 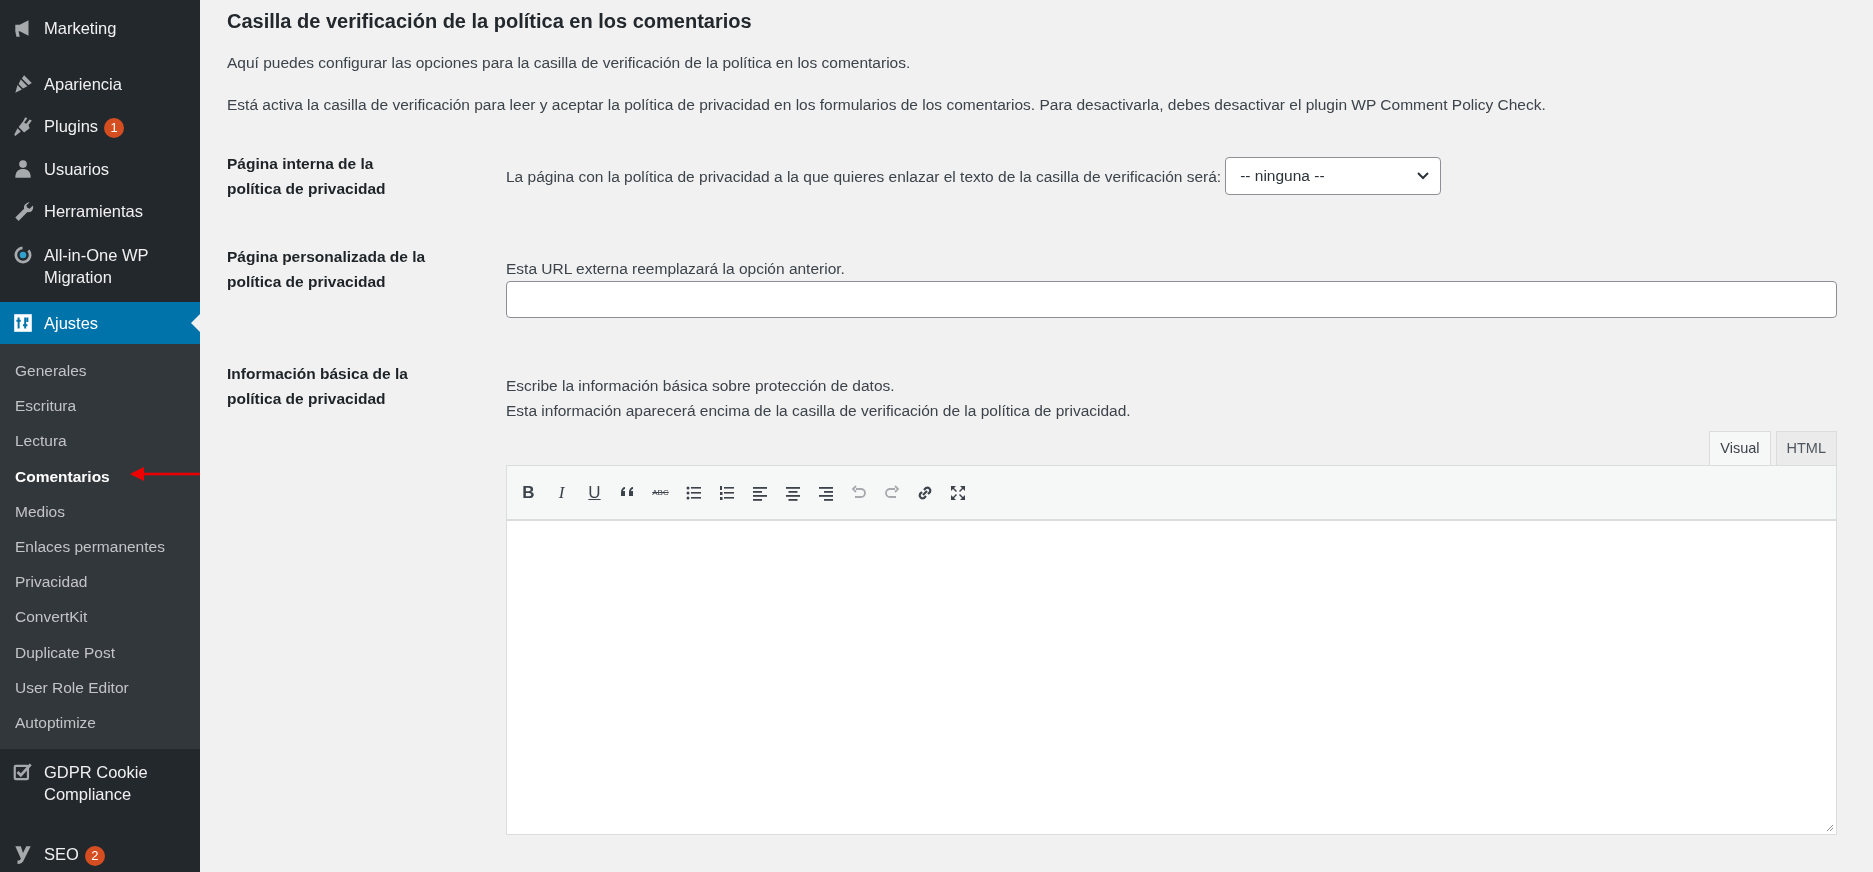 What do you see at coordinates (864, 176) in the screenshot?
I see `field-hint: La página con la política de privacidad a la que quieres enlazar el texto de la casilla de verificación será:` at bounding box center [864, 176].